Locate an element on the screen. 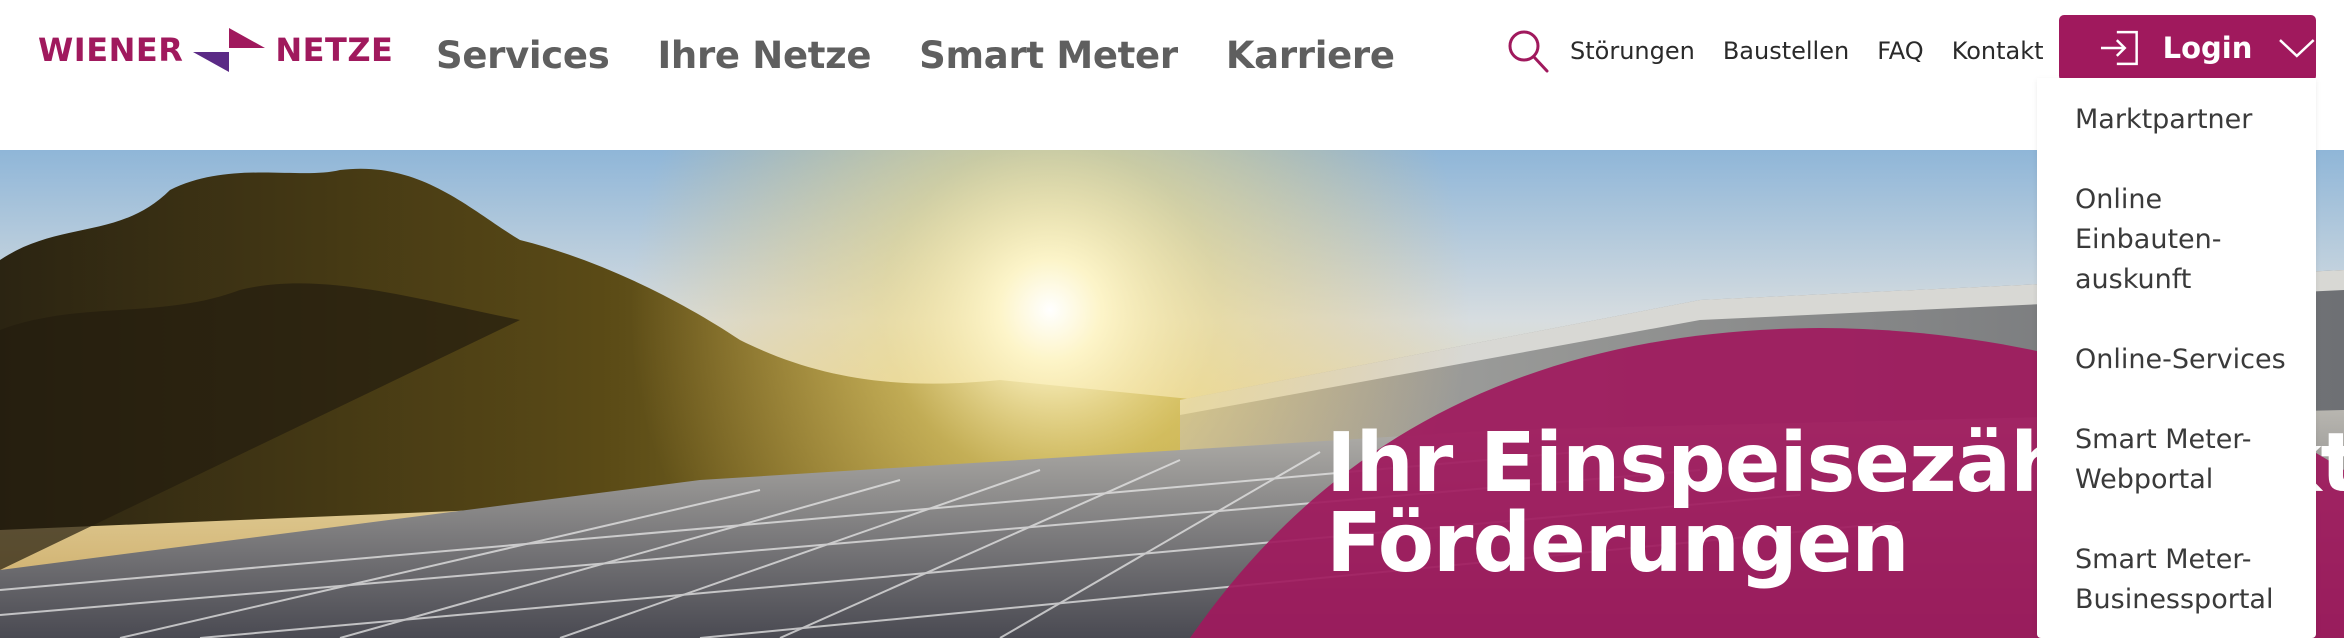 The image size is (2344, 638). util-link-faq: FAQ is located at coordinates (1900, 51).